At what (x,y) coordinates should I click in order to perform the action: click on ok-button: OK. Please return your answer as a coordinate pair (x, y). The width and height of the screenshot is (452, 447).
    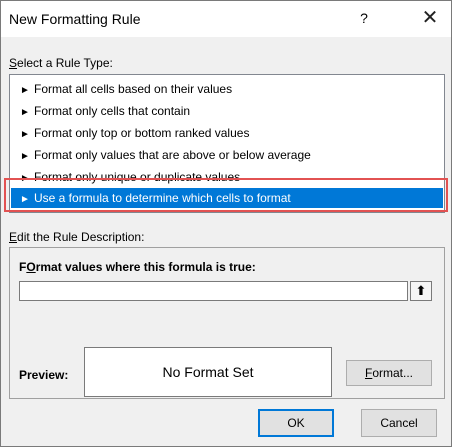
    Looking at the image, I should click on (296, 423).